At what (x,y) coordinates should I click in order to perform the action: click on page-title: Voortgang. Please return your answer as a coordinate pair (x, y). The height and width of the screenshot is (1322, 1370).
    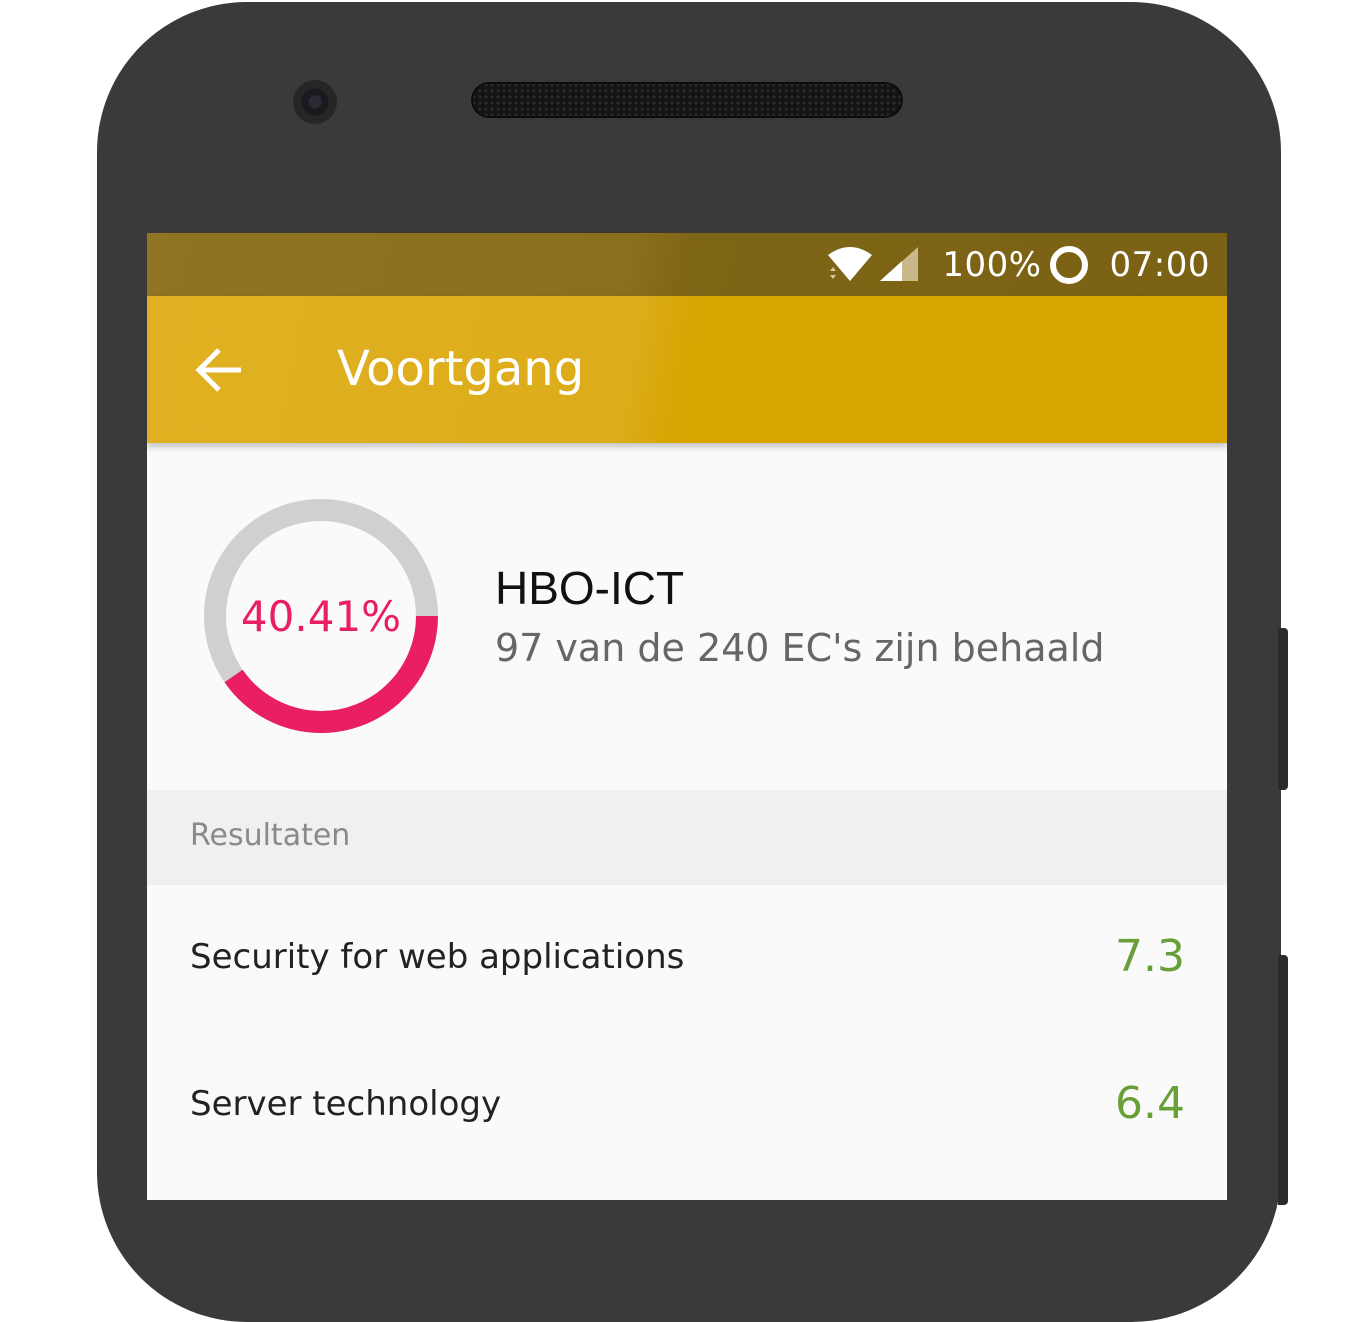
    Looking at the image, I should click on (461, 369).